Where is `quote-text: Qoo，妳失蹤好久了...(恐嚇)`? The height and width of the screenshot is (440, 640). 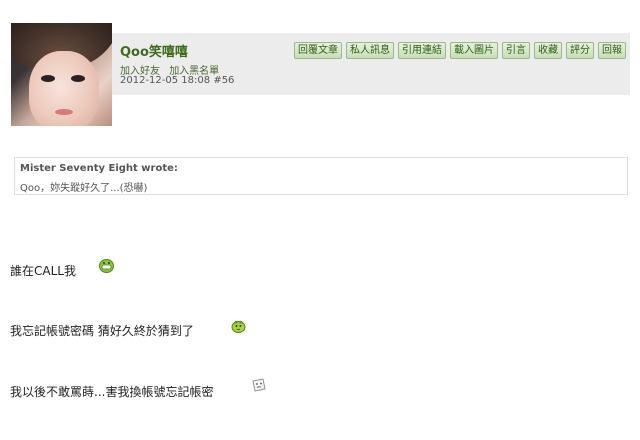 quote-text: Qoo，妳失蹤好久了...(恐嚇) is located at coordinates (84, 188).